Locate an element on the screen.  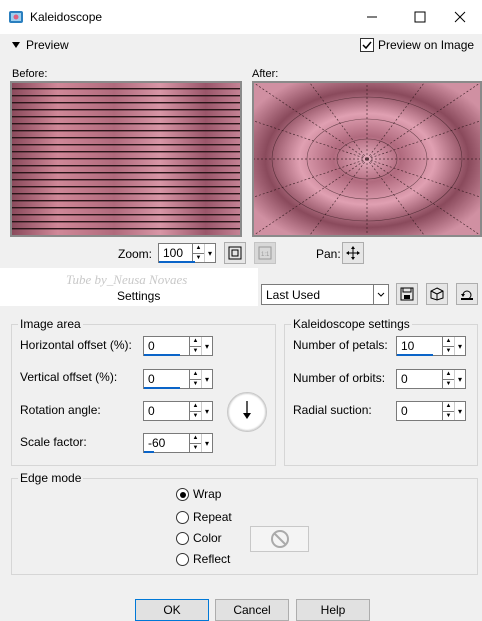
image-area-title: Image area is located at coordinates (50, 324).